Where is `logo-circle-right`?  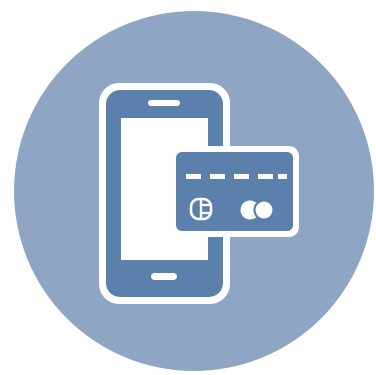
logo-circle-right is located at coordinates (264, 210).